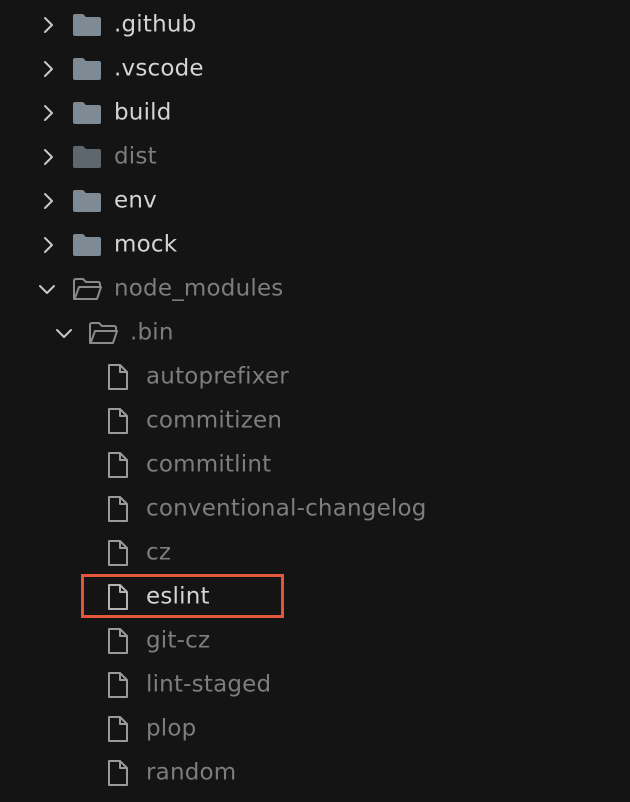  What do you see at coordinates (315, 465) in the screenshot?
I see `file-row-commitlint: commitlint` at bounding box center [315, 465].